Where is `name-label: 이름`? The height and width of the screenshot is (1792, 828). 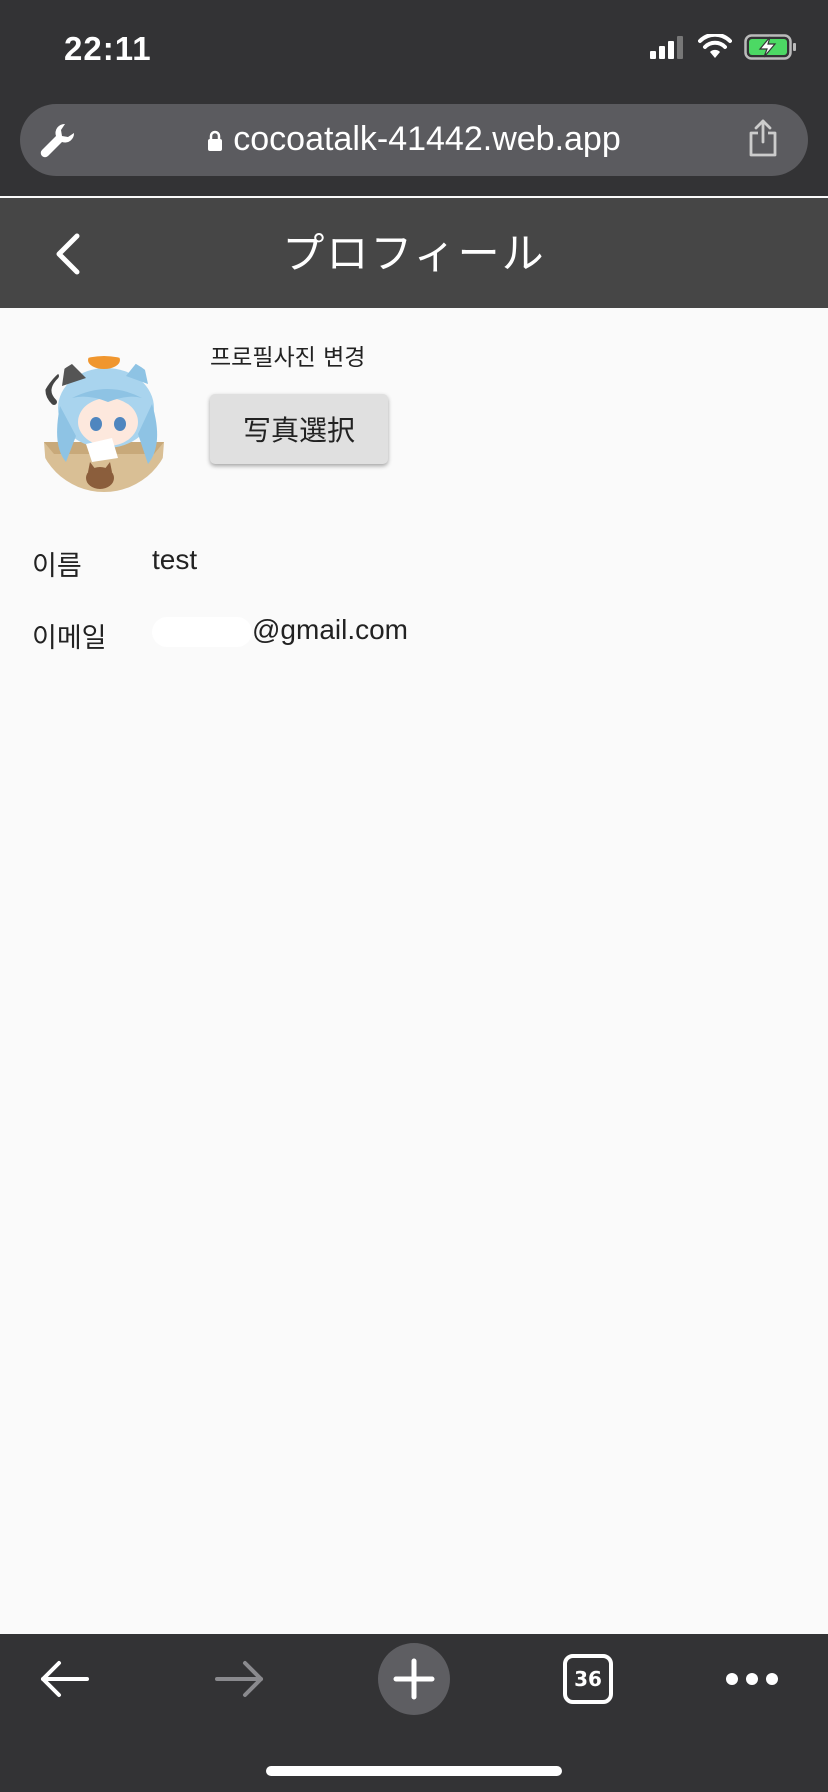
name-label: 이름 is located at coordinates (57, 566).